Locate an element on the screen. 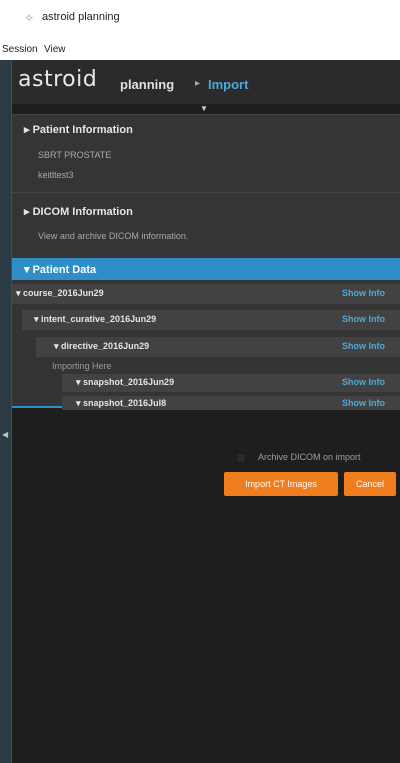 This screenshot has width=400, height=763. patient-id: keitltest3 is located at coordinates (56, 175).